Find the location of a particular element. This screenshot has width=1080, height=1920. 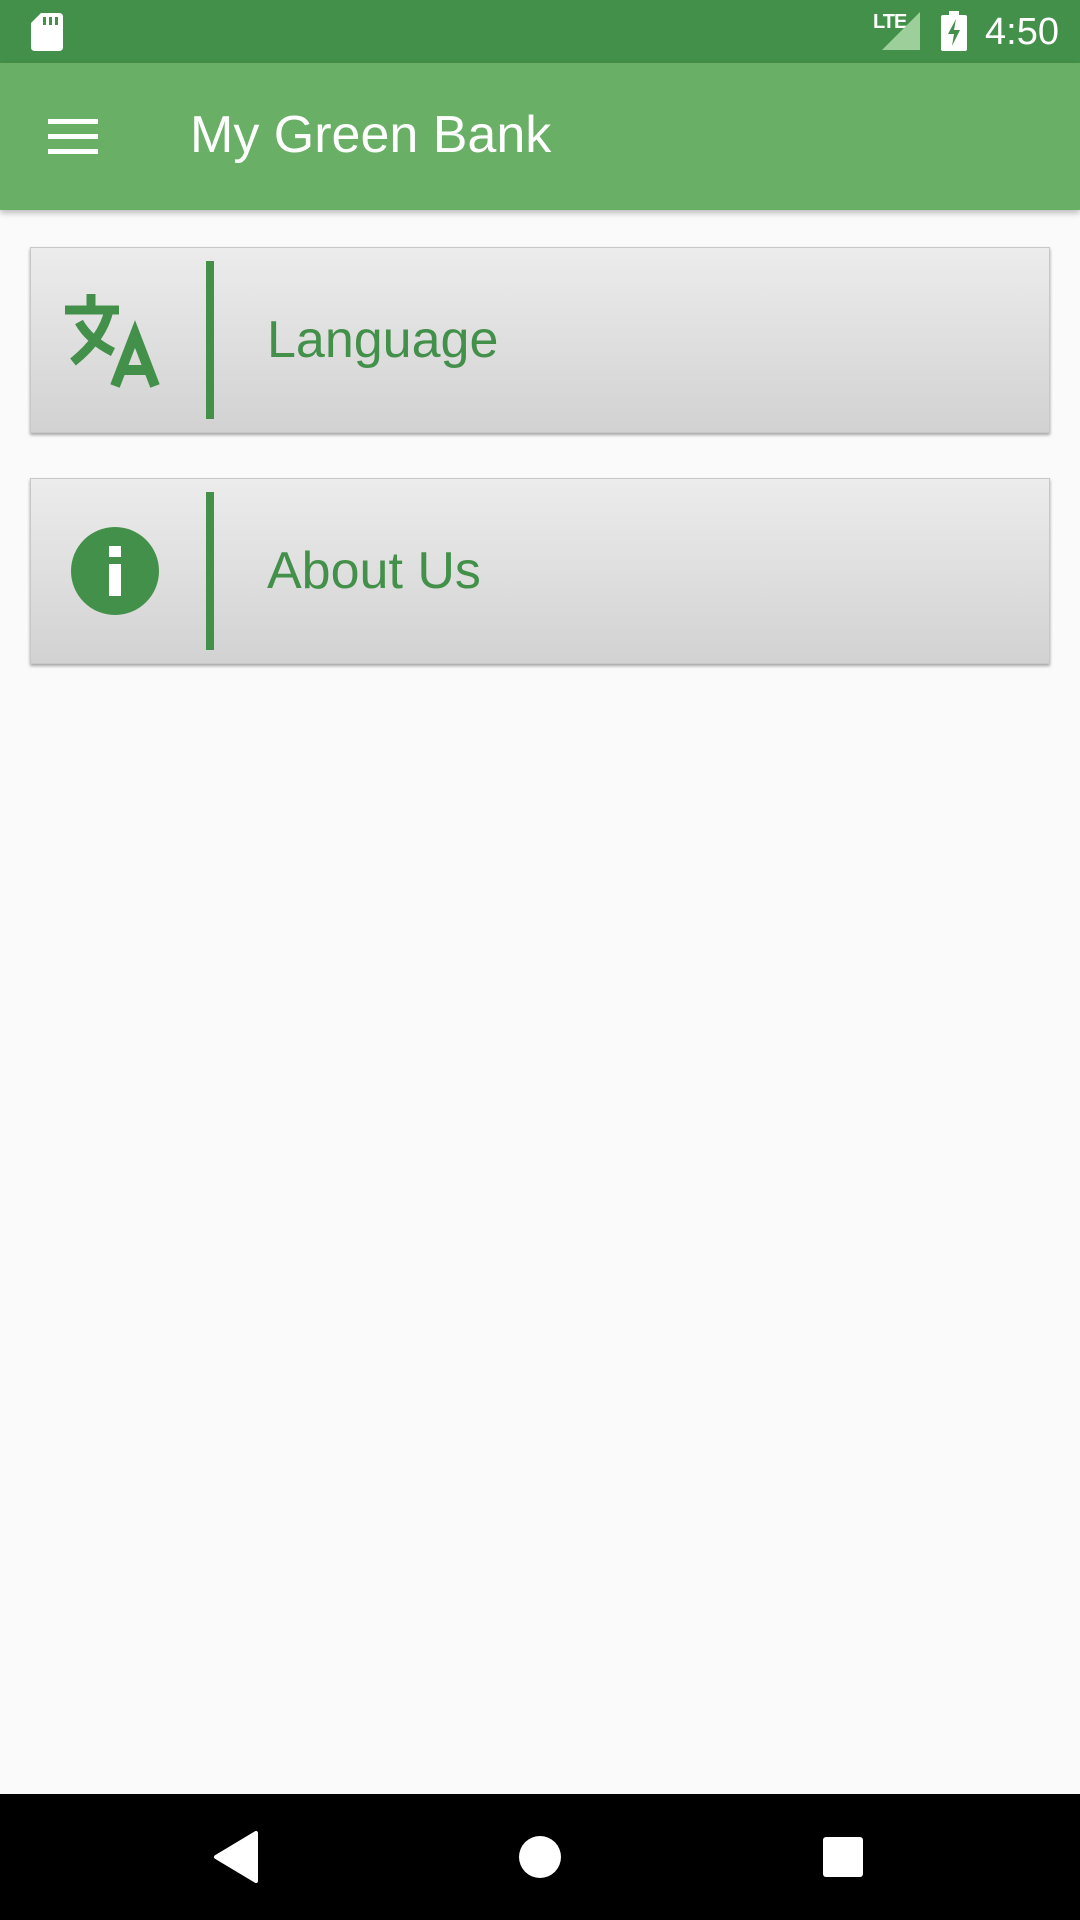

signal-icon is located at coordinates (901, 31).